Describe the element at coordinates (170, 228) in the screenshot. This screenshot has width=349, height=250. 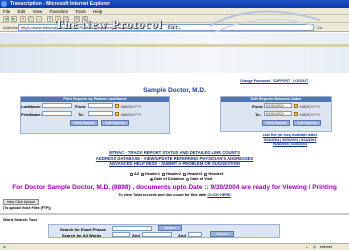
I see `exact-search-button: Search` at that location.